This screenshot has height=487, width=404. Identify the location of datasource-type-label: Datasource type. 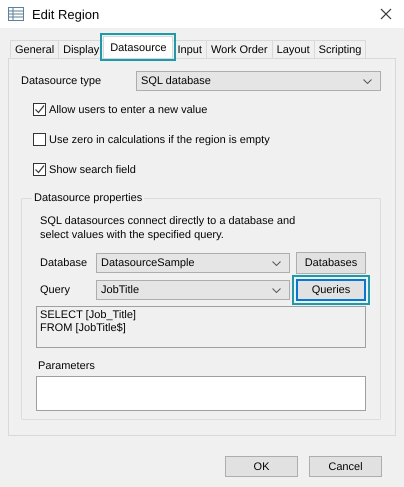
(61, 81).